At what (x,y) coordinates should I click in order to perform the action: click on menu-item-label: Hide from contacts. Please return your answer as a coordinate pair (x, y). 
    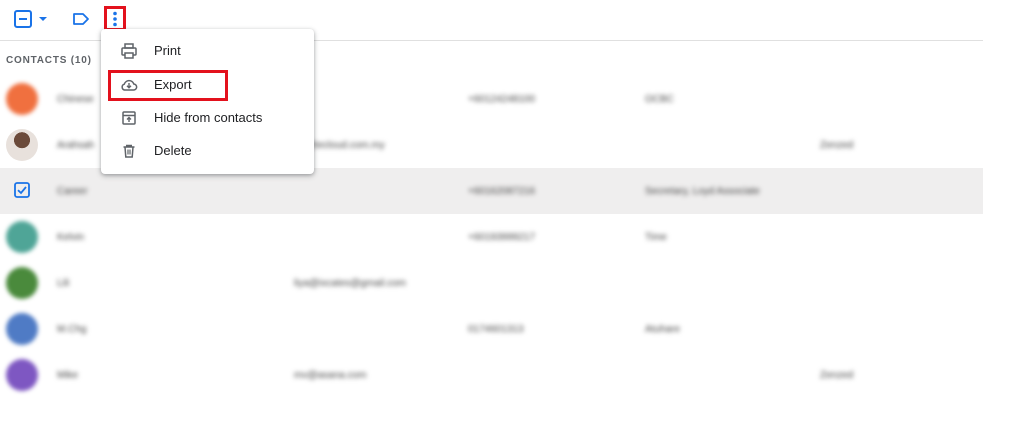
    Looking at the image, I should click on (208, 117).